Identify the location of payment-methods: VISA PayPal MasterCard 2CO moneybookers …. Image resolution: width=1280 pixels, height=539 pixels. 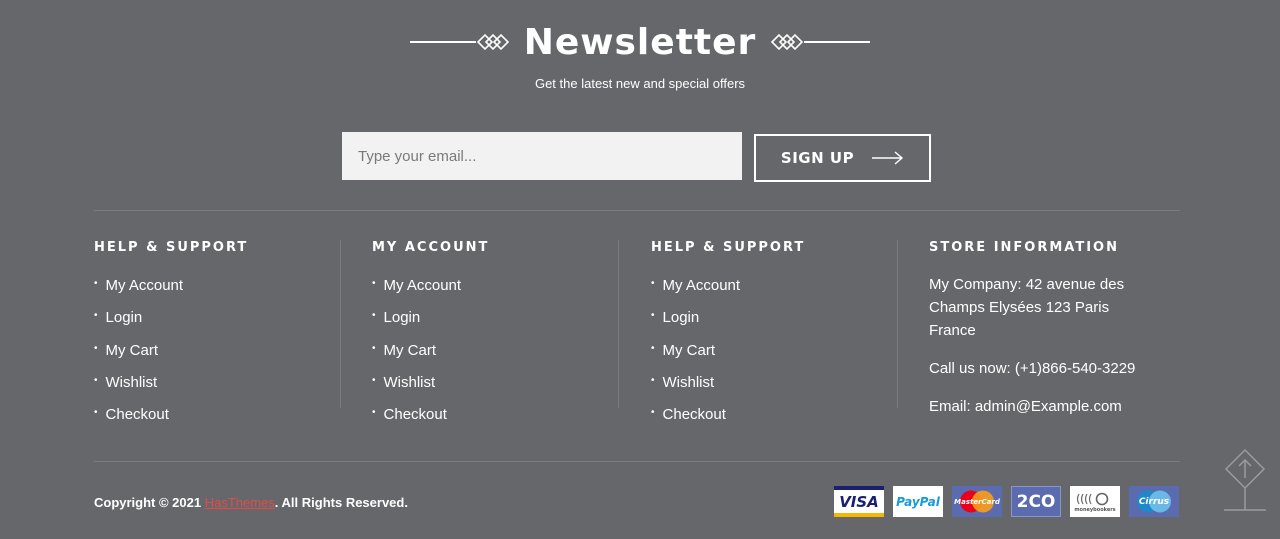
(1006, 501).